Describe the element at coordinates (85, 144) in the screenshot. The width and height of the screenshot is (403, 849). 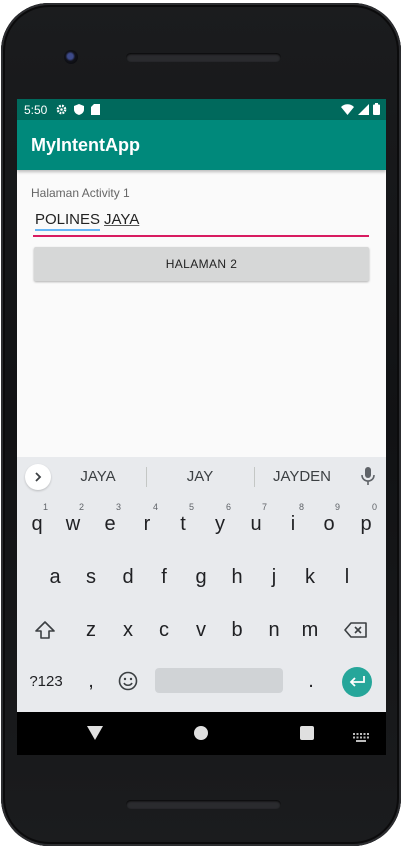
I see `app-title: MyIntentApp` at that location.